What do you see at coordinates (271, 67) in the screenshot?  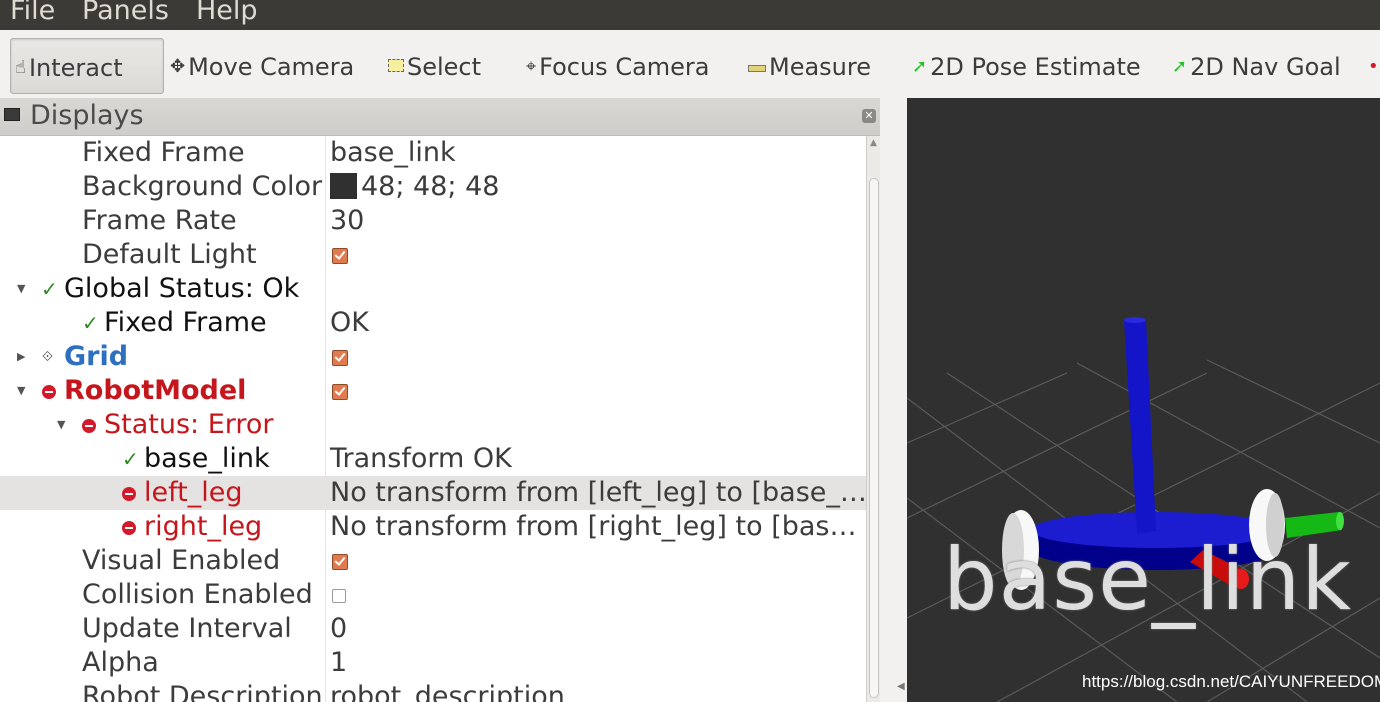 I see `move-camera-label: Move Camera` at bounding box center [271, 67].